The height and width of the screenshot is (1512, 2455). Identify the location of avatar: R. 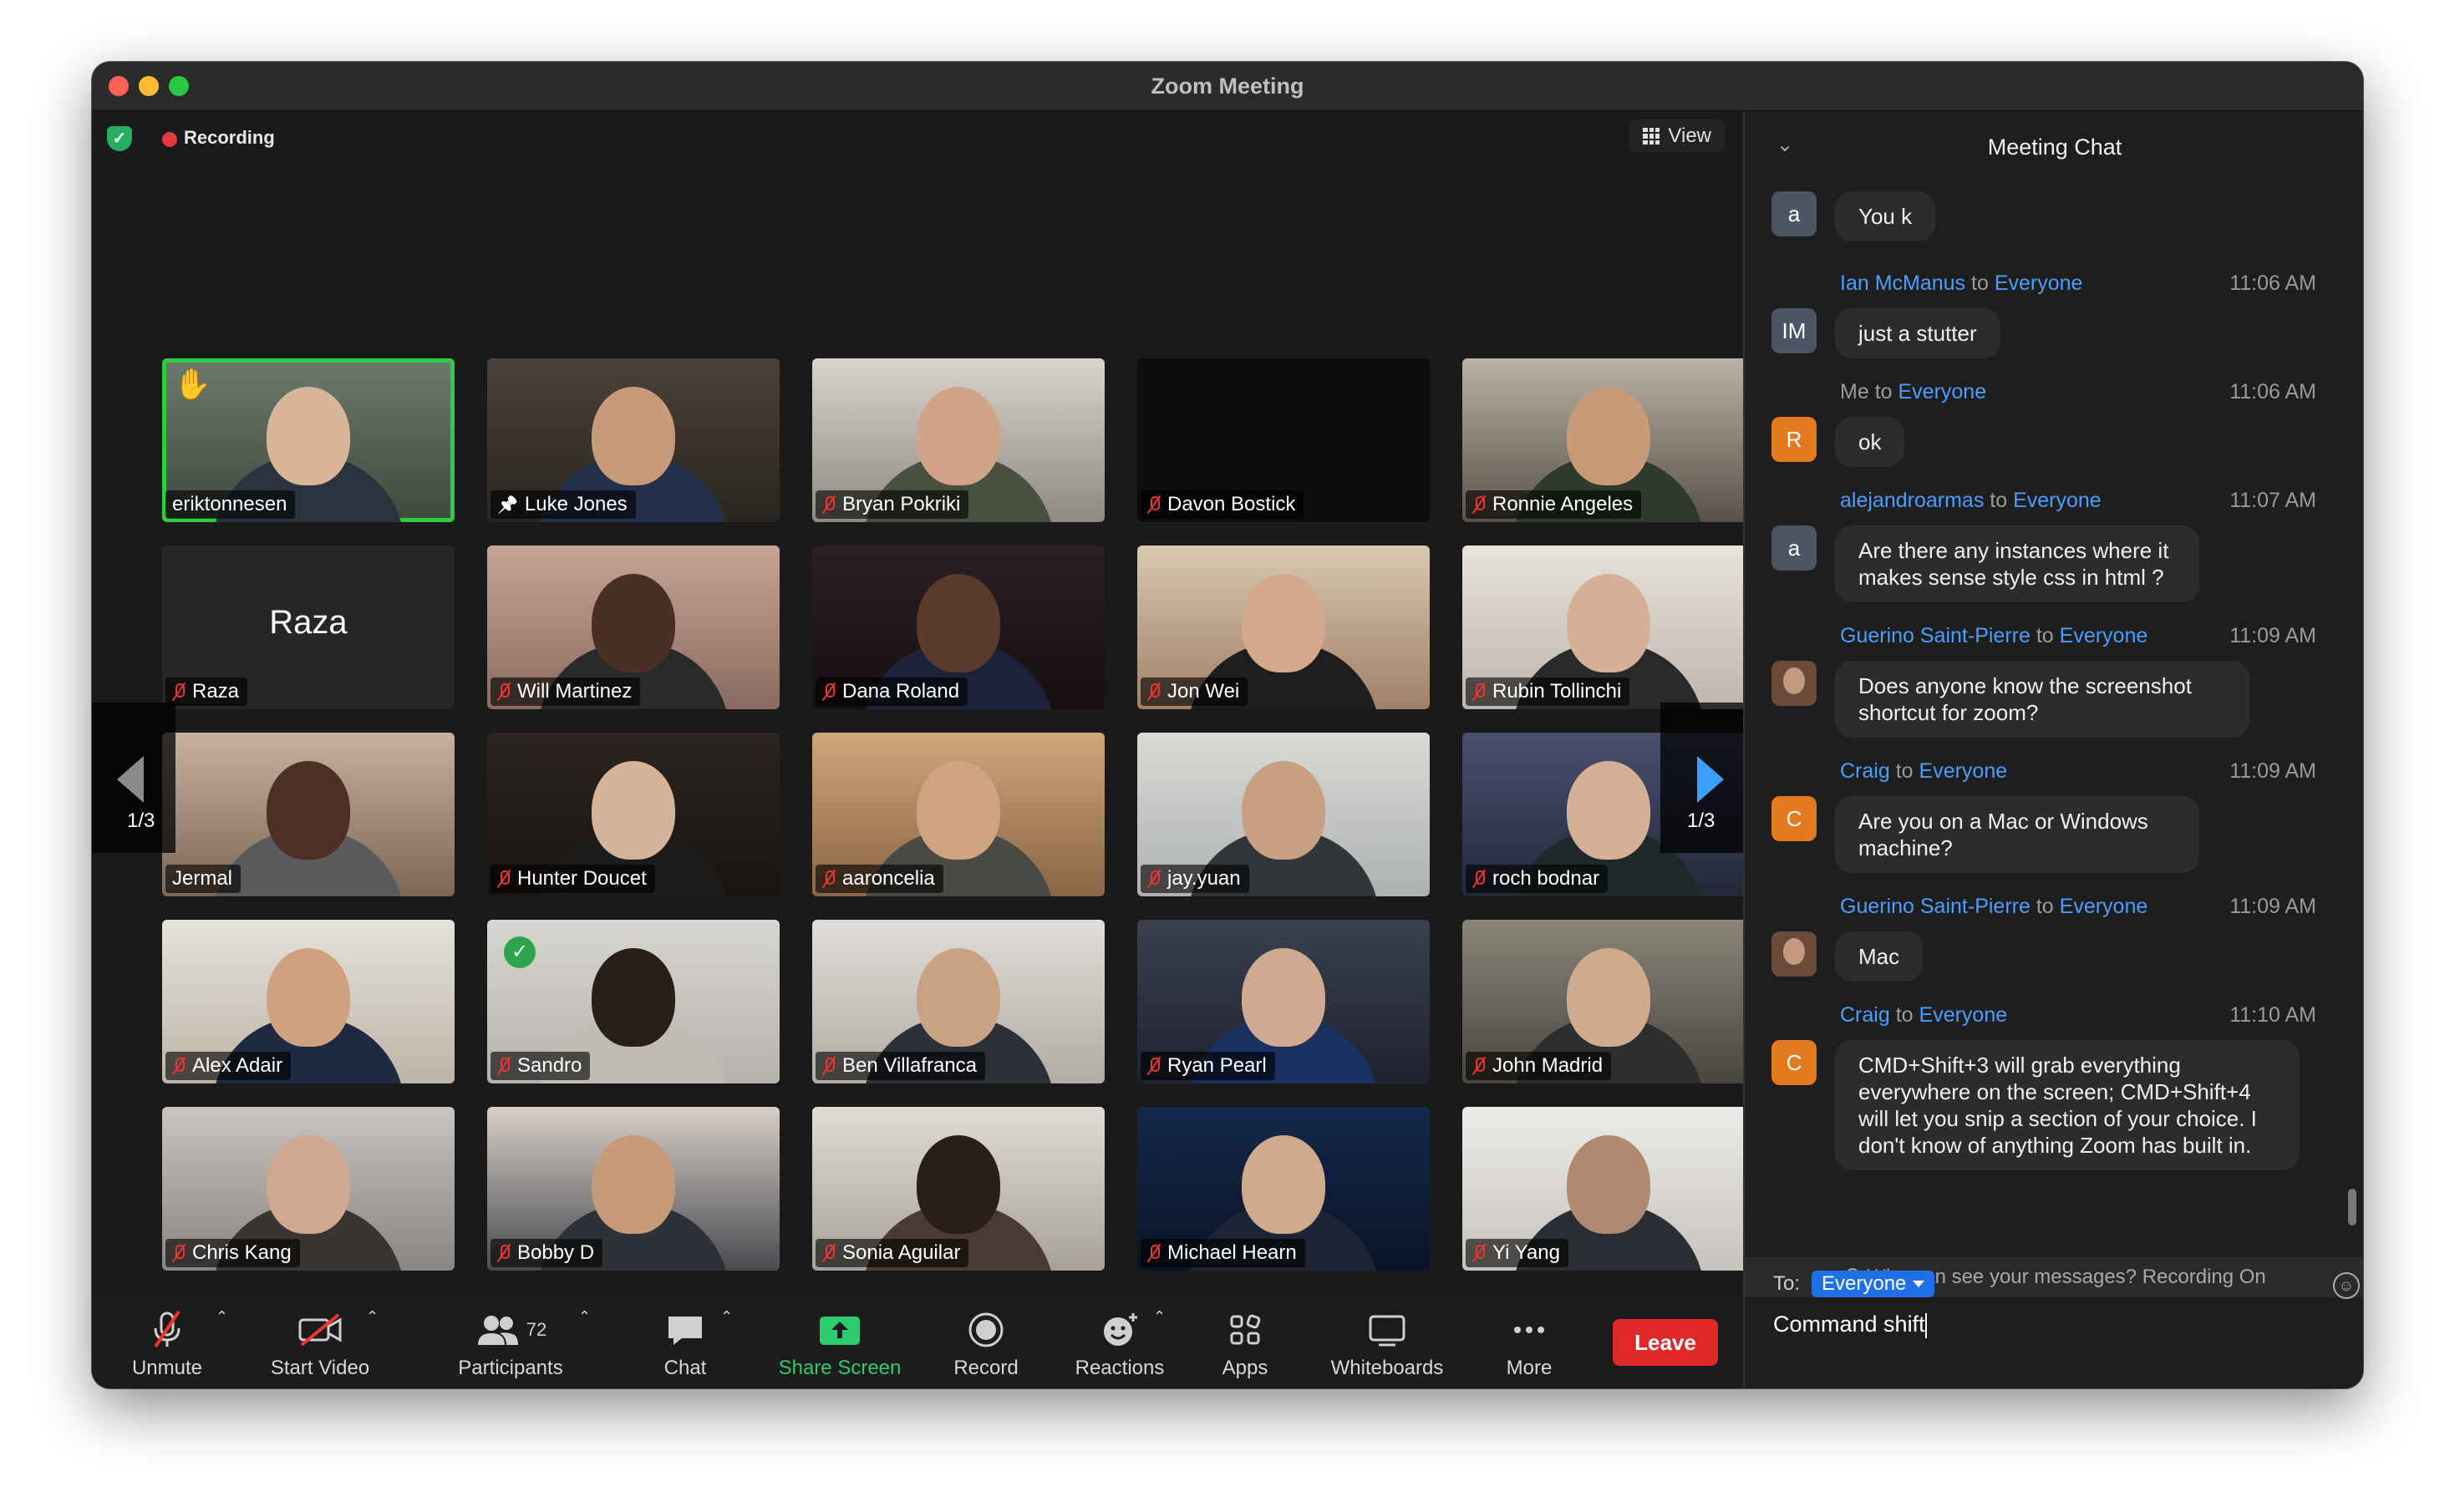
(1794, 439).